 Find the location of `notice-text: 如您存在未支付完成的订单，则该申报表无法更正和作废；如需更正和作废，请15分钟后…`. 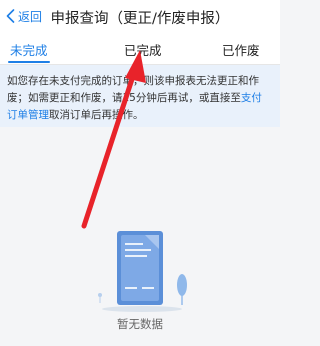

notice-text: 如您存在未支付完成的订单，则该申报表无法更正和作废；如需更正和作废，请15分钟后… is located at coordinates (139, 98).